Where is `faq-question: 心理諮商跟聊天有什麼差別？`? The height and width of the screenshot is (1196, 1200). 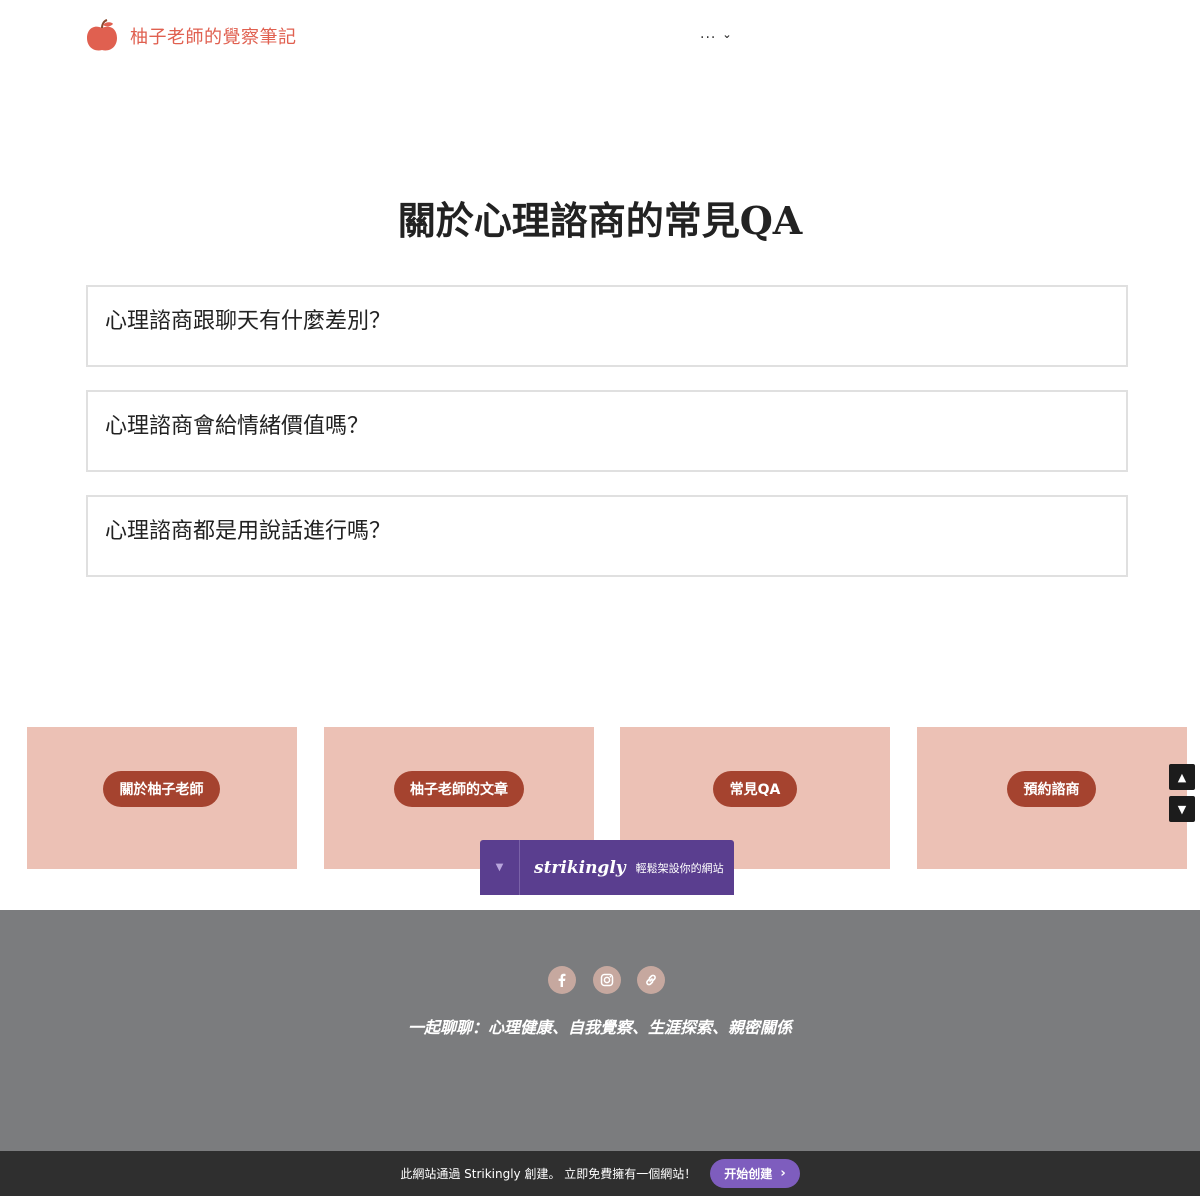 faq-question: 心理諮商跟聊天有什麼差別？ is located at coordinates (248, 321).